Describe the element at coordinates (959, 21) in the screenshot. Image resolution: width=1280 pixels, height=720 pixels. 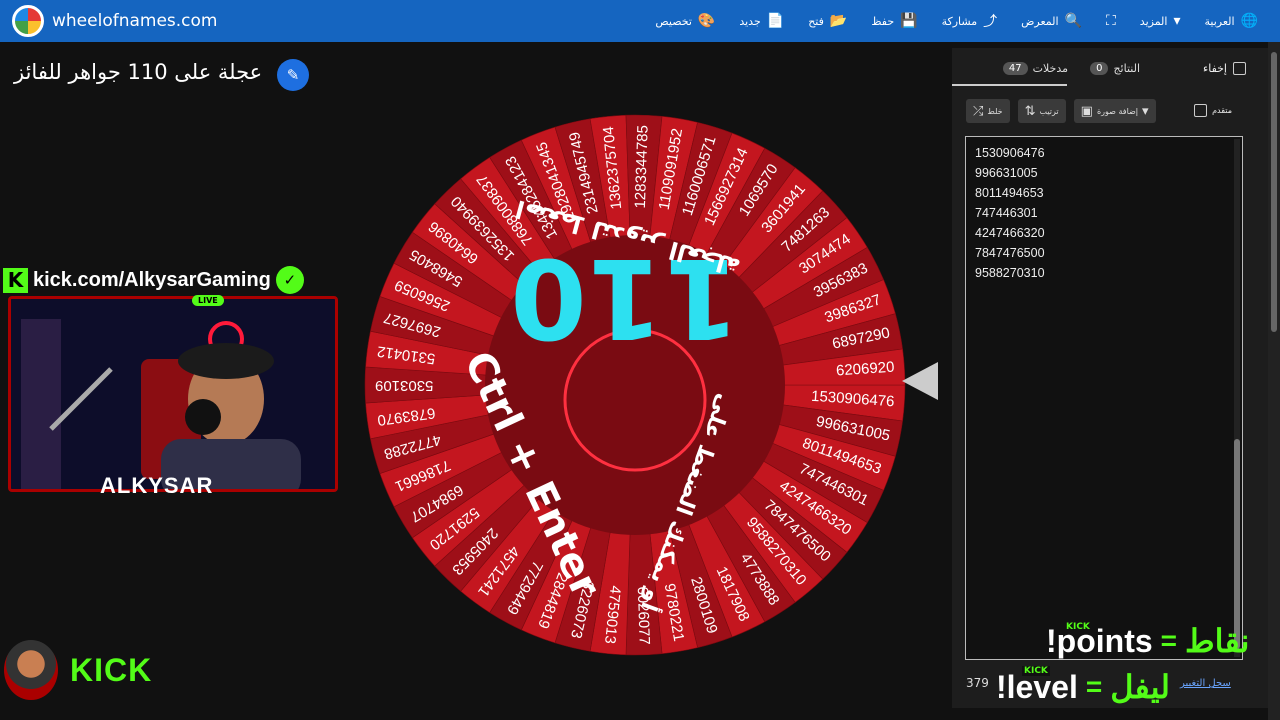
I see `menu-share-label: مشاركة` at that location.